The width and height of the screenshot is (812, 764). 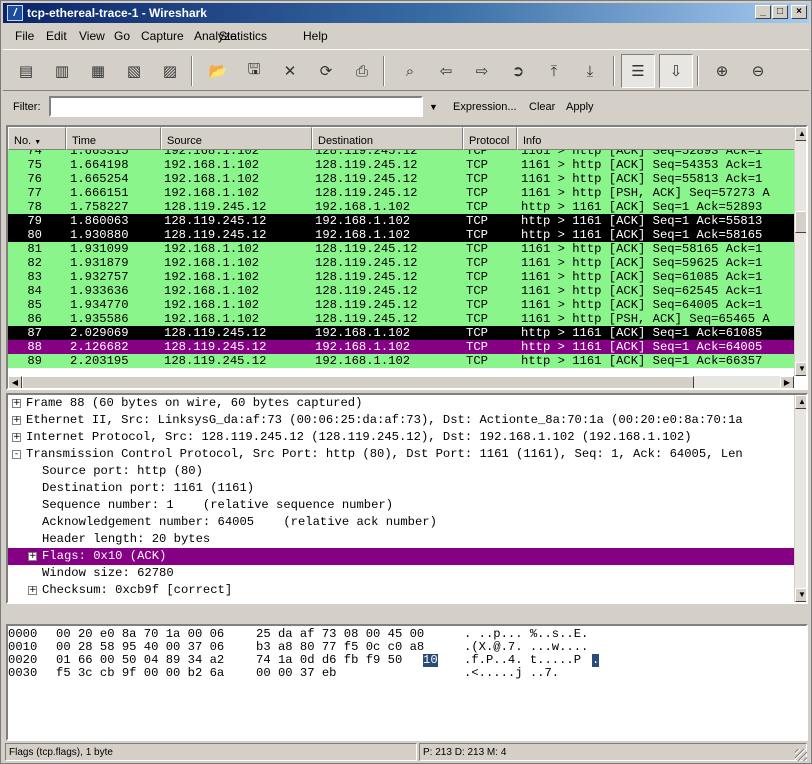 What do you see at coordinates (401, 556) in the screenshot?
I see `detail-tree-item: + Flags: 0x10 (ACK)` at bounding box center [401, 556].